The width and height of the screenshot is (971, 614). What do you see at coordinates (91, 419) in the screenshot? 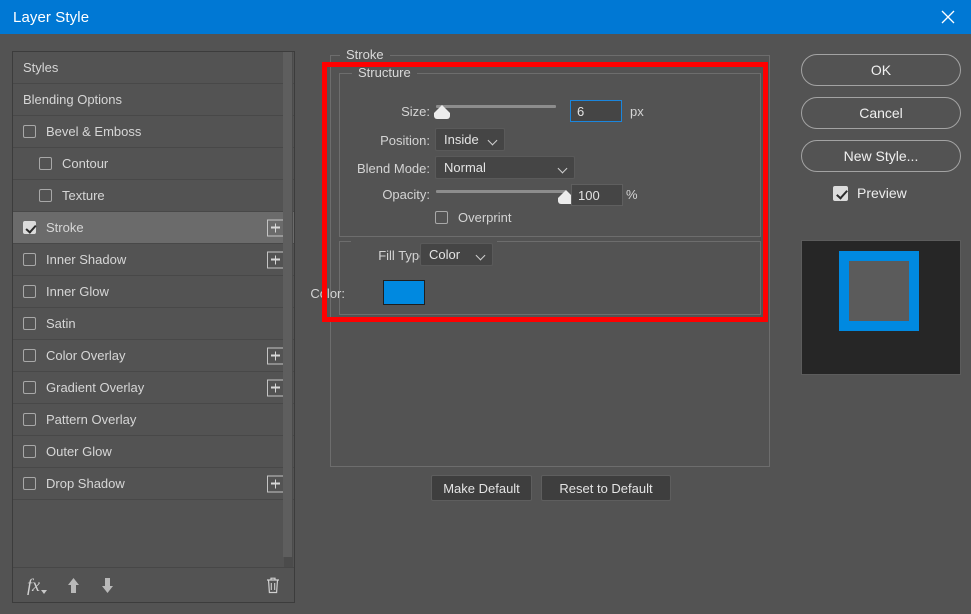
I see `sidebar-item-label: Pattern Overlay` at bounding box center [91, 419].